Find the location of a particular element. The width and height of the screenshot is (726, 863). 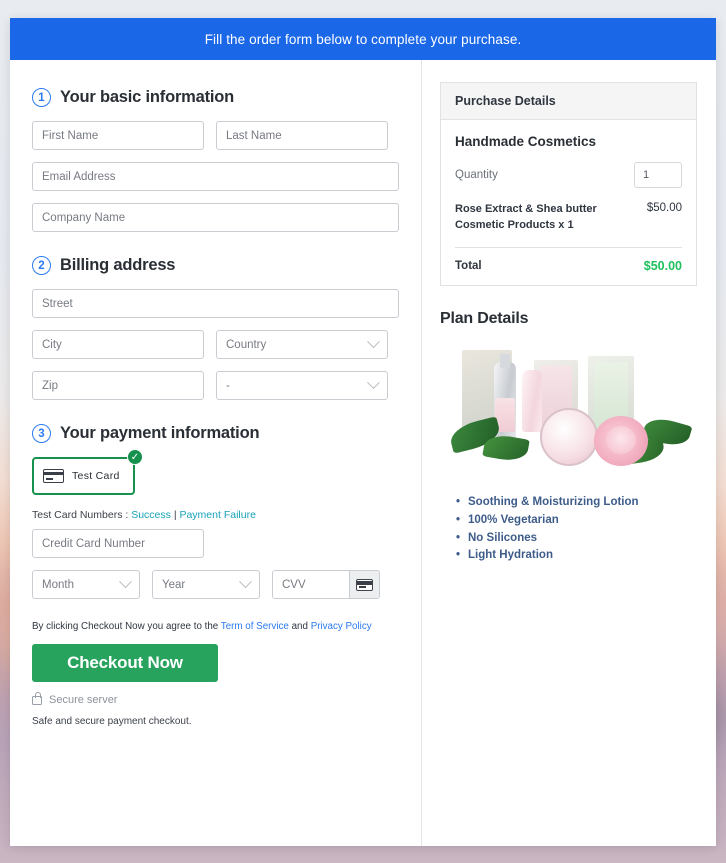

state-select-value: - is located at coordinates (228, 385).